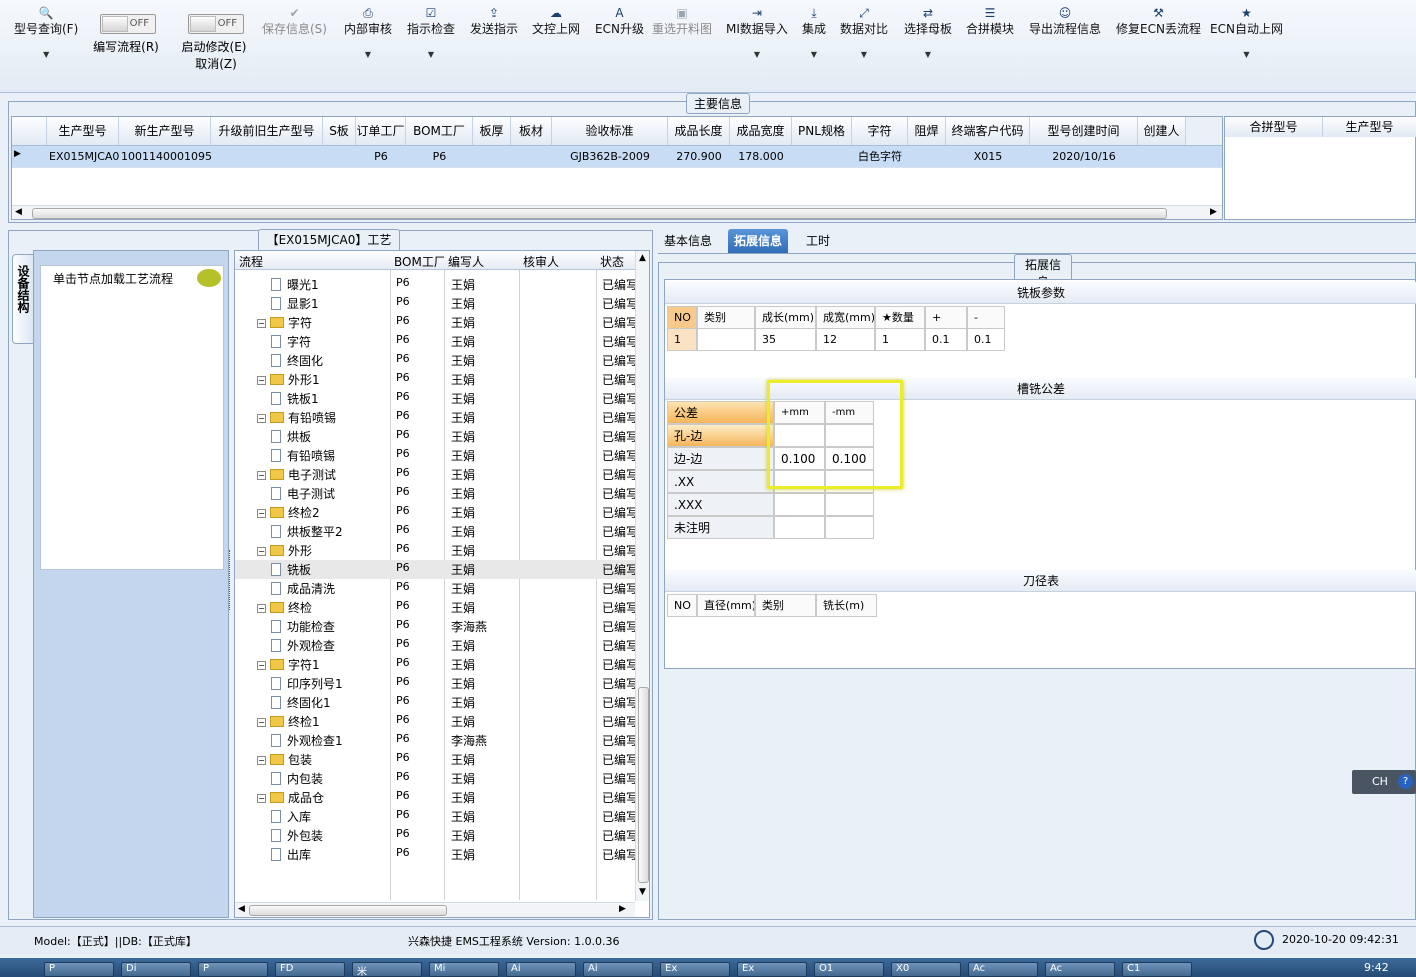 The height and width of the screenshot is (977, 1416). Describe the element at coordinates (437, 531) in the screenshot. I see `list-item: 烘板整平2 P6 王娟 已编写` at that location.